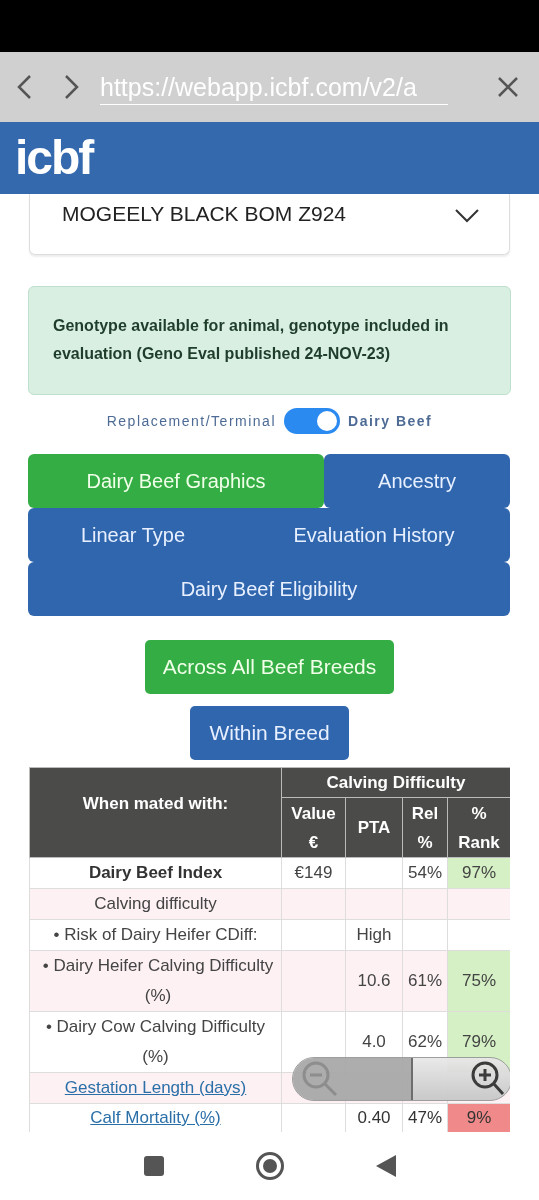 Image resolution: width=539 pixels, height=1200 pixels. Describe the element at coordinates (401, 1079) in the screenshot. I see `zoom-control` at that location.